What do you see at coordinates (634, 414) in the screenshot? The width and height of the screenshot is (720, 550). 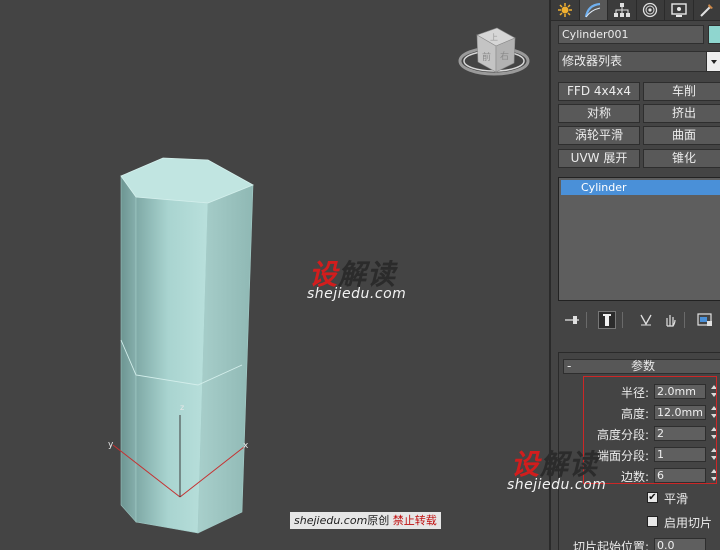 I see `height-label: 高度:` at bounding box center [634, 414].